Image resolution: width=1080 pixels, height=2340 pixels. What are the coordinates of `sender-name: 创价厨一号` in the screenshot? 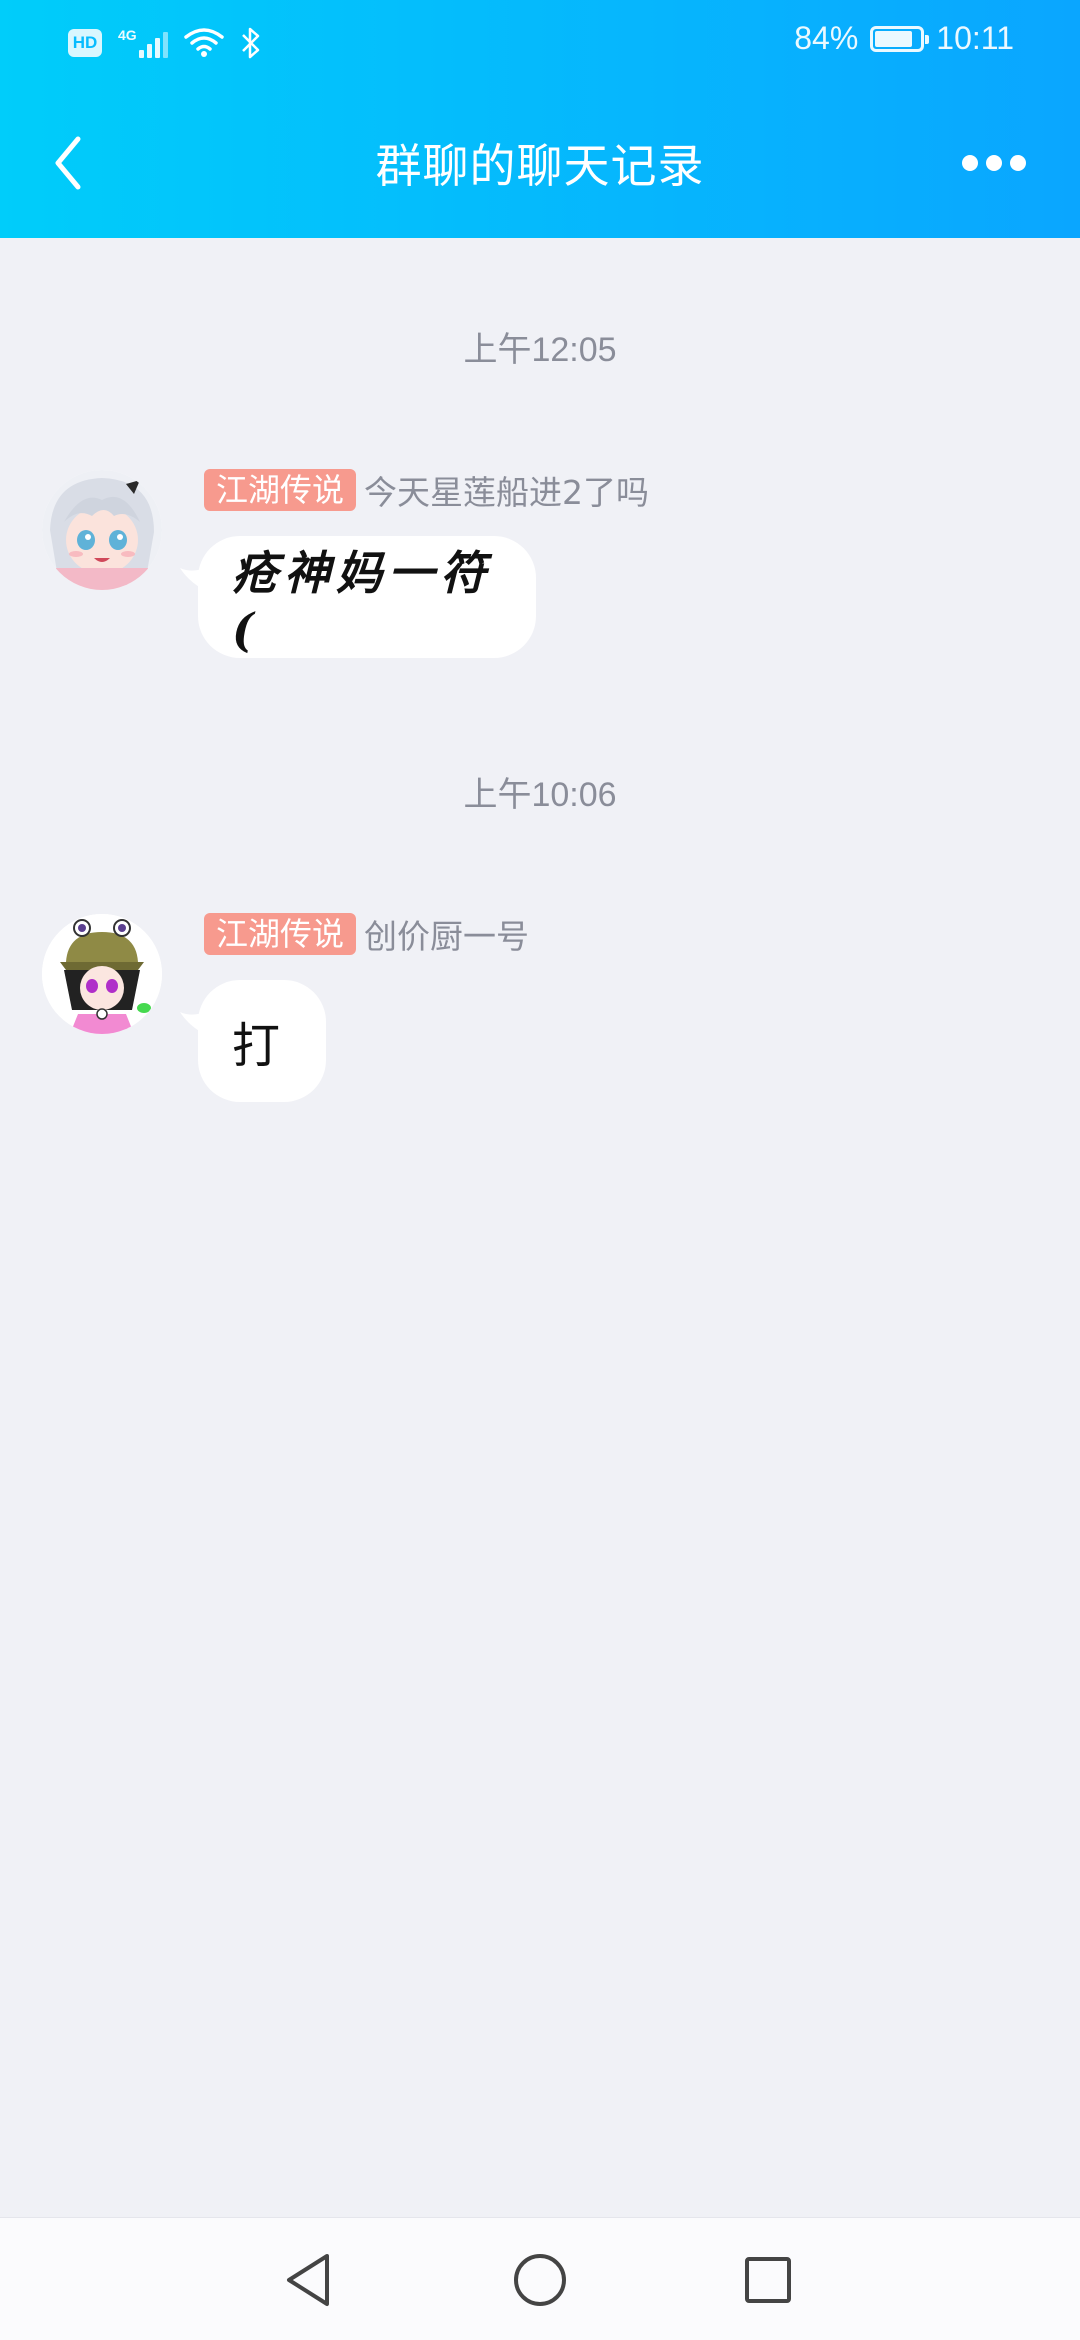 It's located at (446, 934).